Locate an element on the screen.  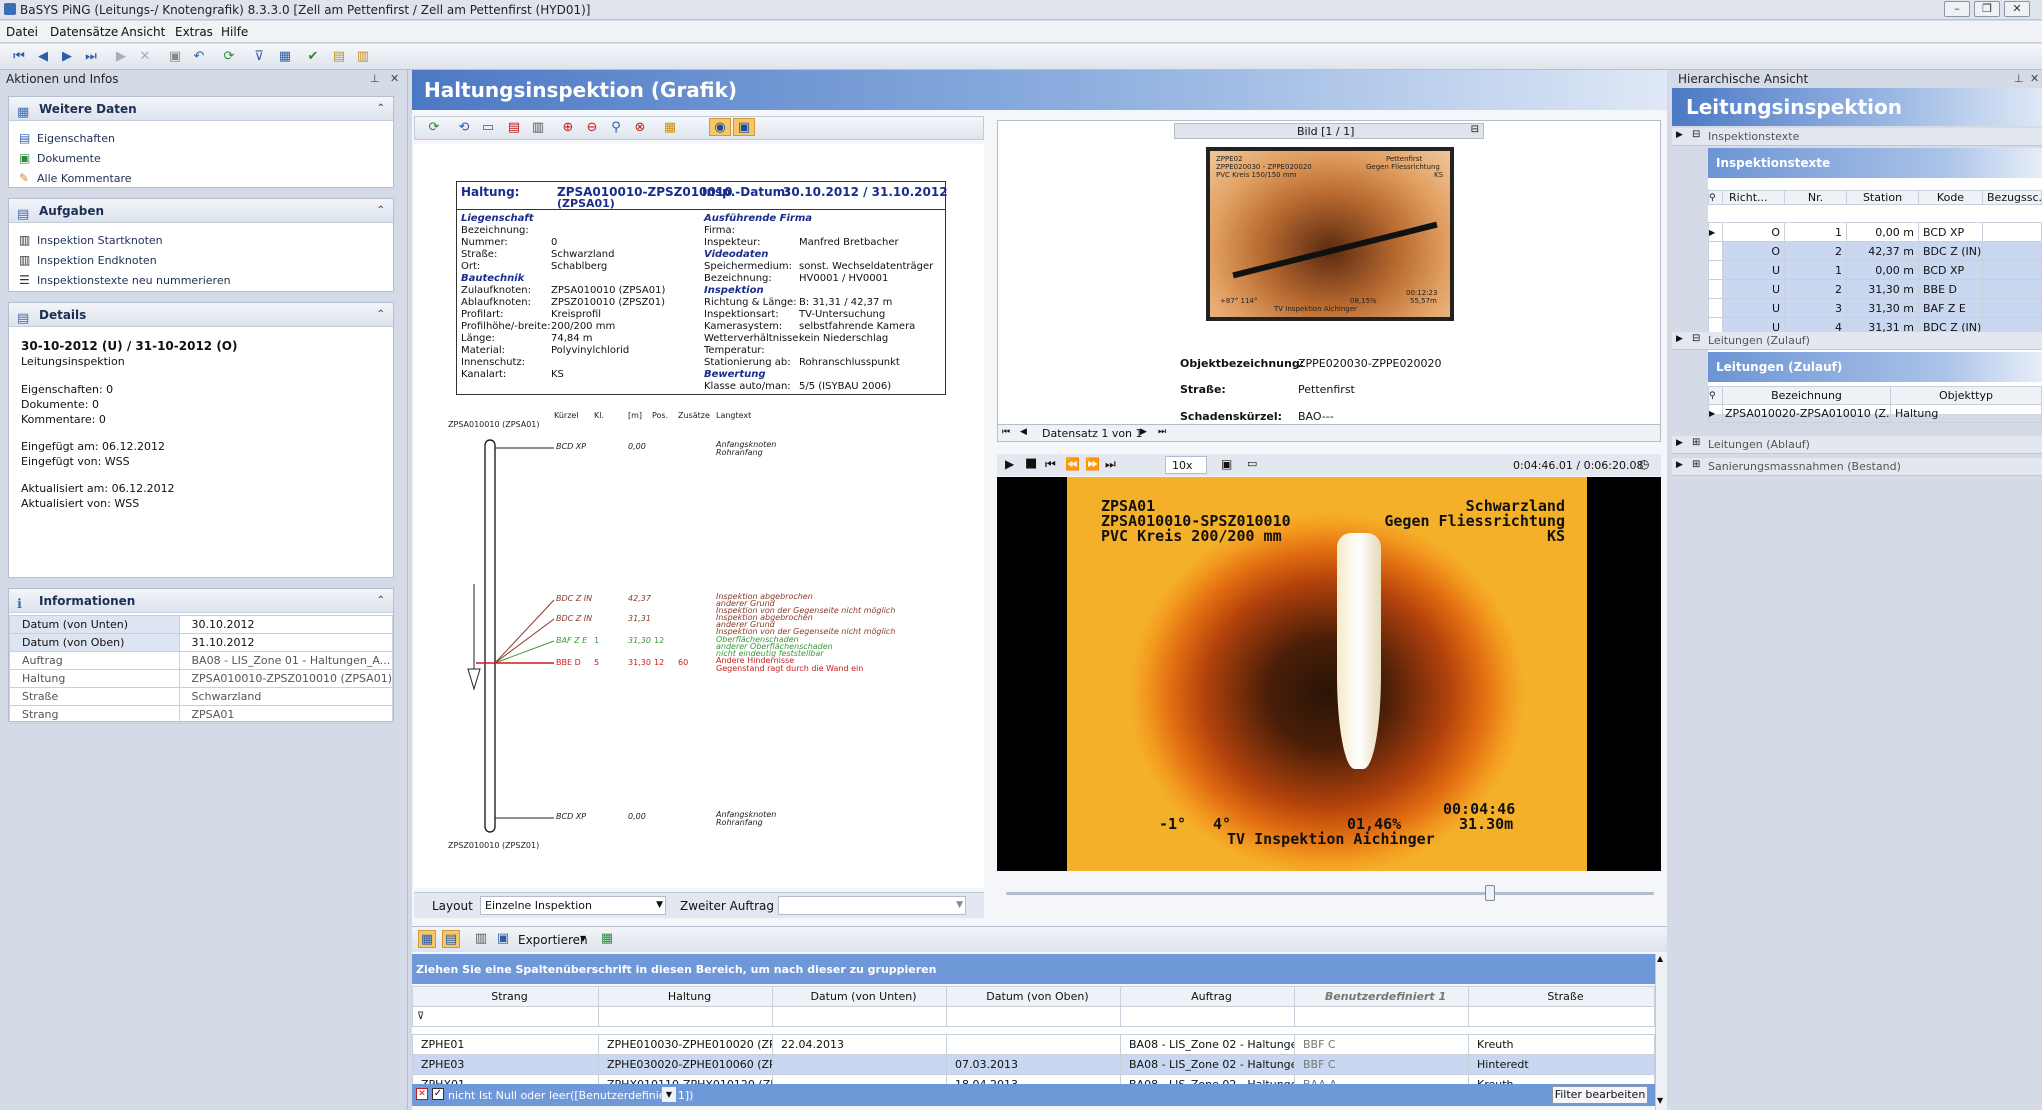
rotate-icon: ⟲ is located at coordinates (464, 128).